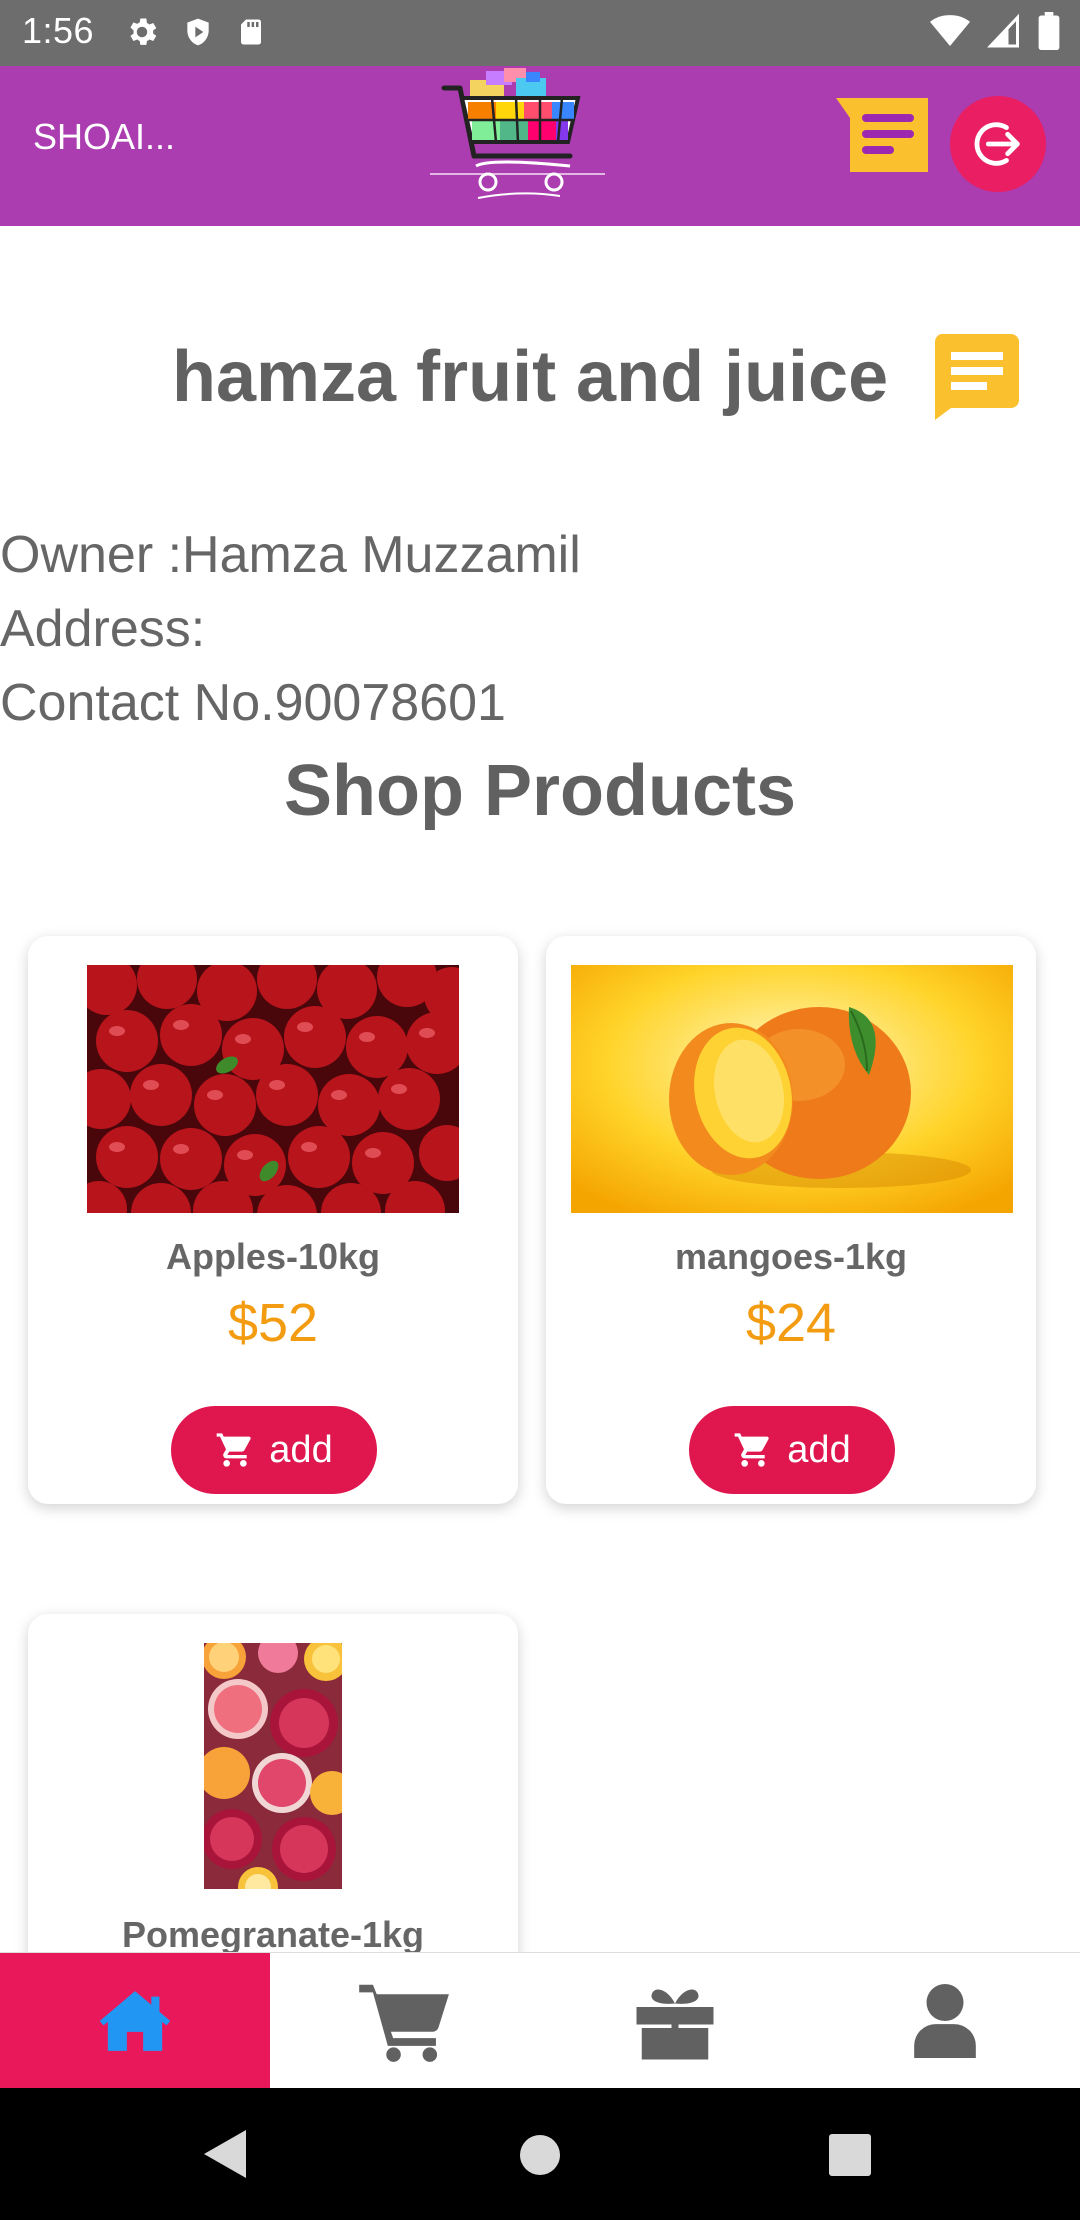  I want to click on section-title: Shop Products, so click(539, 791).